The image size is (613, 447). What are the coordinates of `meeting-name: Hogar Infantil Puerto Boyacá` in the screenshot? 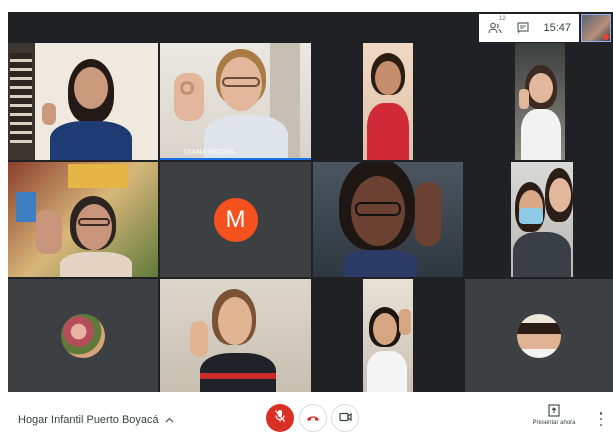 It's located at (88, 420).